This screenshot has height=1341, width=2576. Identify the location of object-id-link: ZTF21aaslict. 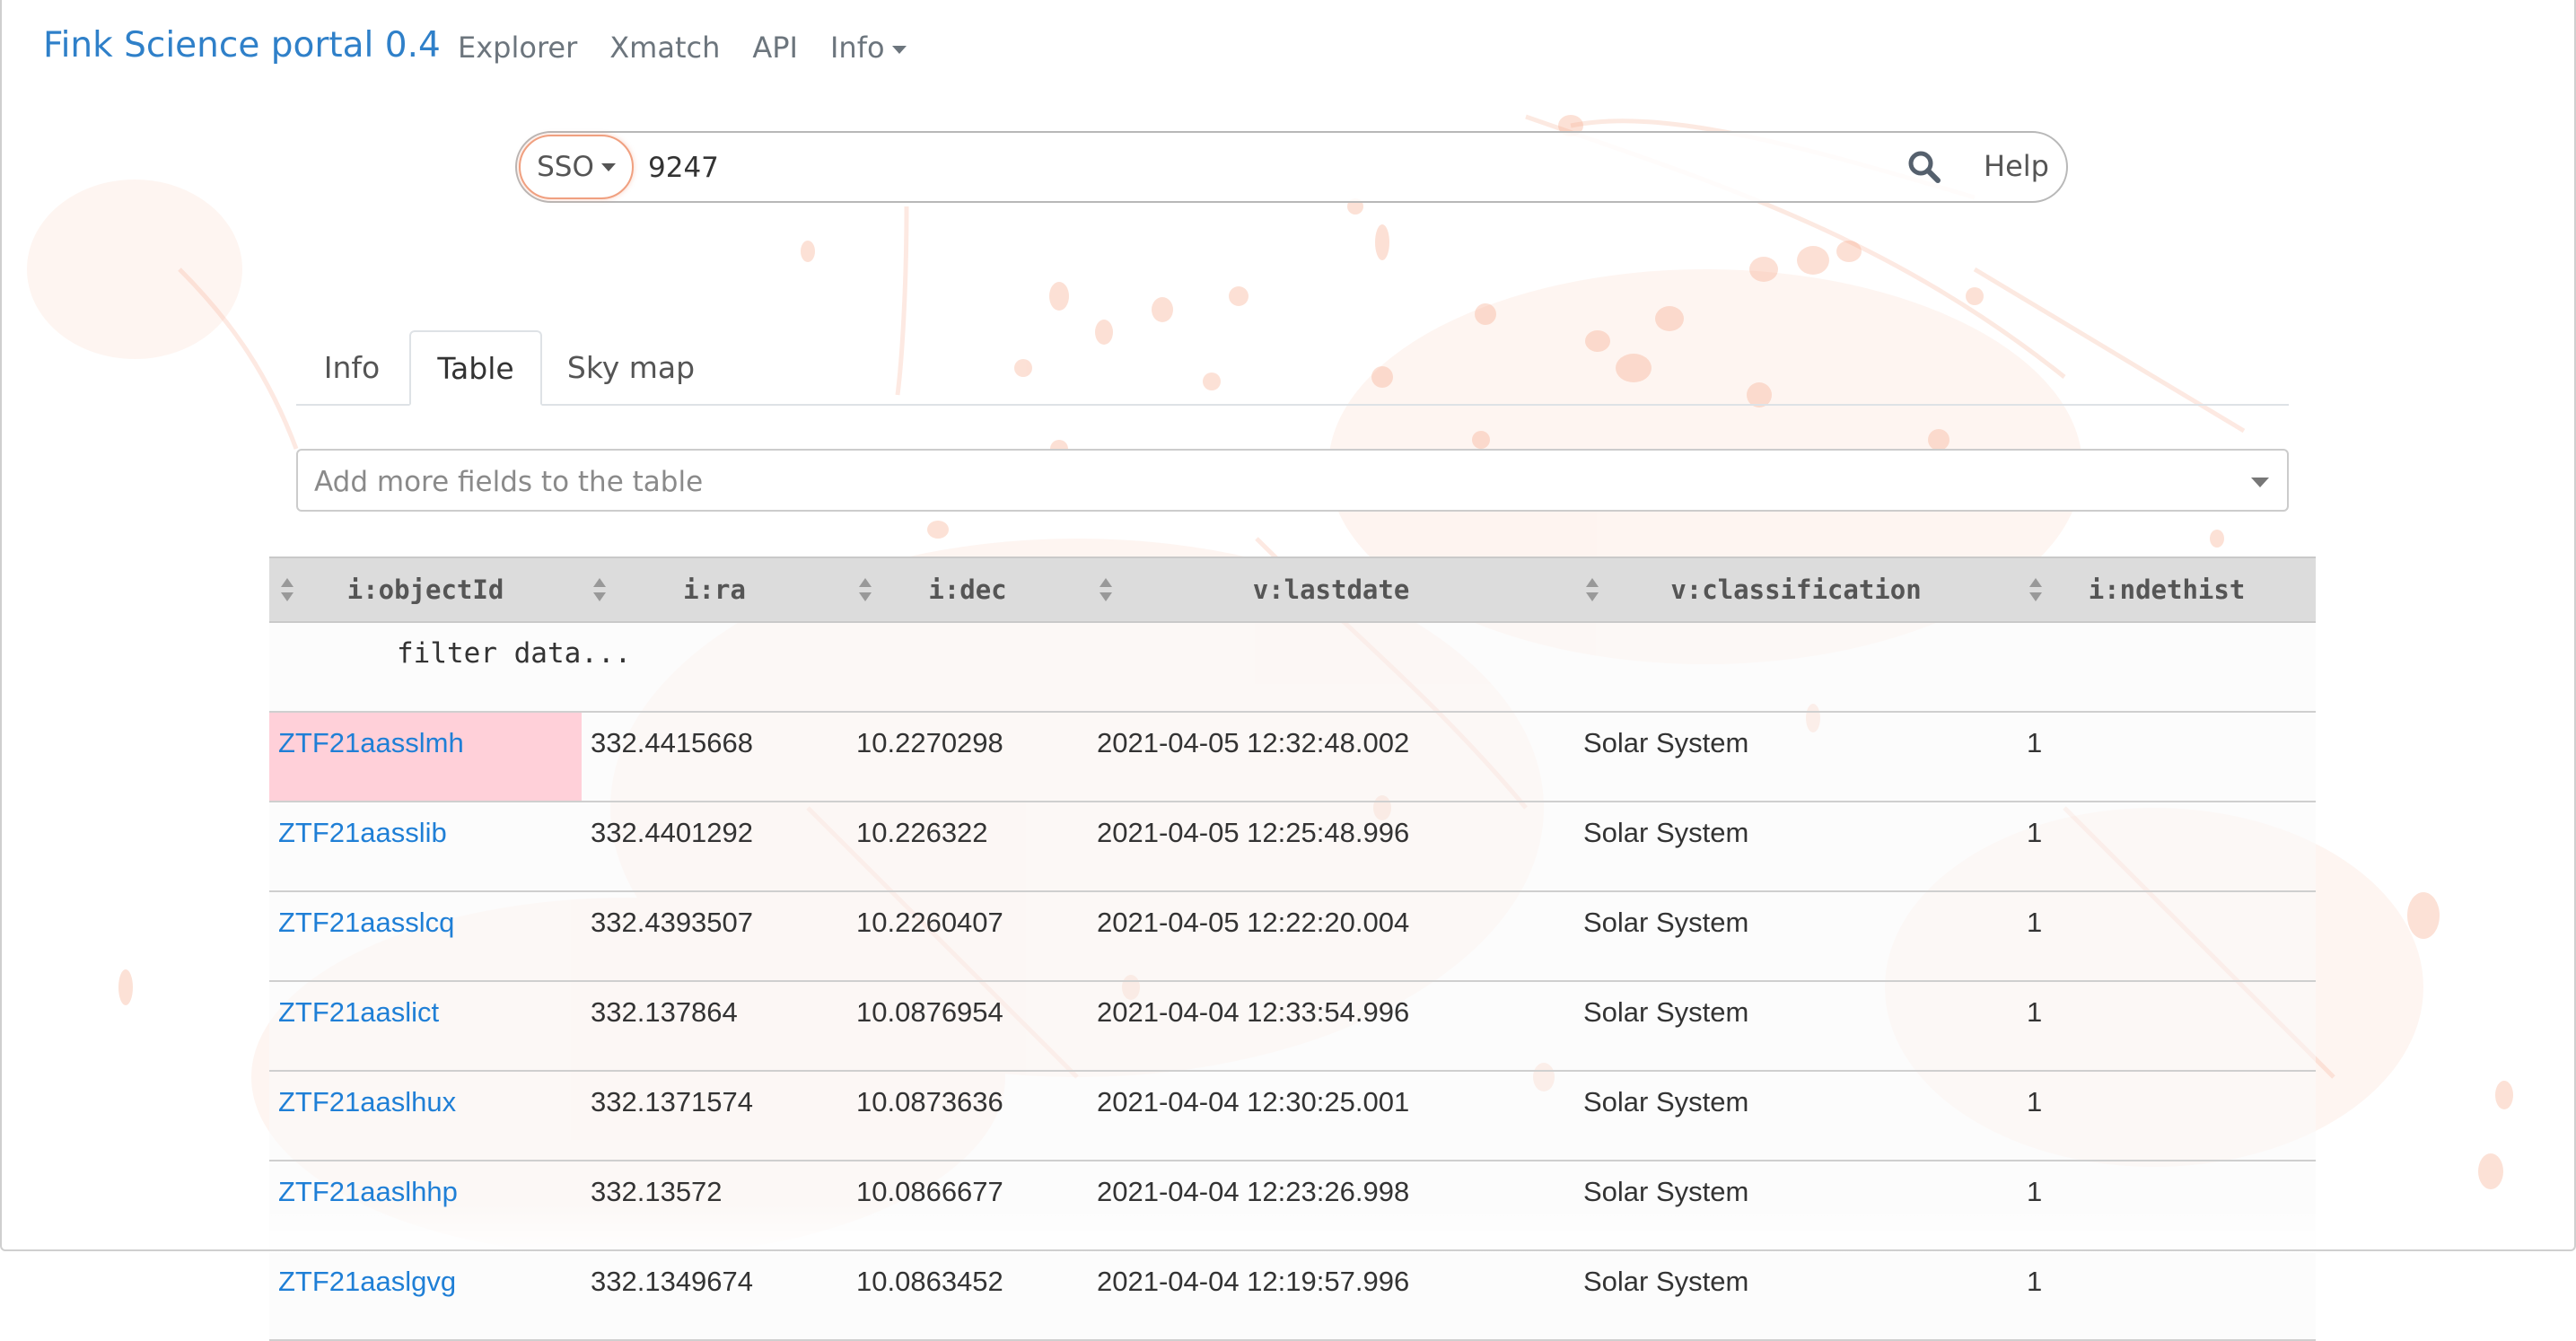
(425, 1026).